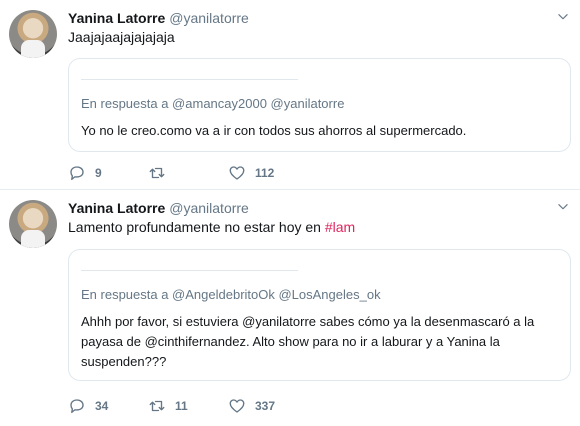 This screenshot has width=580, height=426. What do you see at coordinates (102, 406) in the screenshot?
I see `reply-count: 34` at bounding box center [102, 406].